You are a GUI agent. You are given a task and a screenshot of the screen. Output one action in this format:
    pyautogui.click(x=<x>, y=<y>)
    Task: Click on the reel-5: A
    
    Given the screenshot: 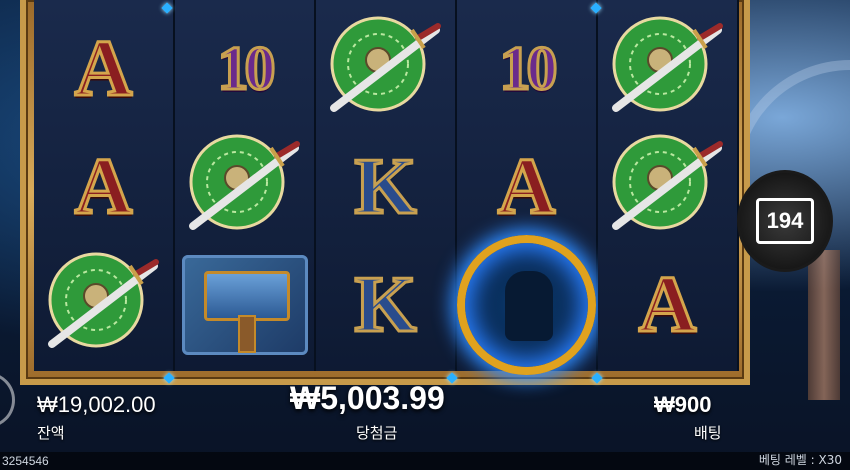 What is the action you would take?
    pyautogui.click(x=668, y=185)
    